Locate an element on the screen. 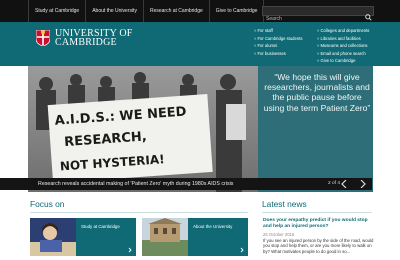 Image resolution: width=400 pixels, height=260 pixels. logo-wordmark: UNIVERSITY OF CAMBRIDGE is located at coordinates (94, 38).